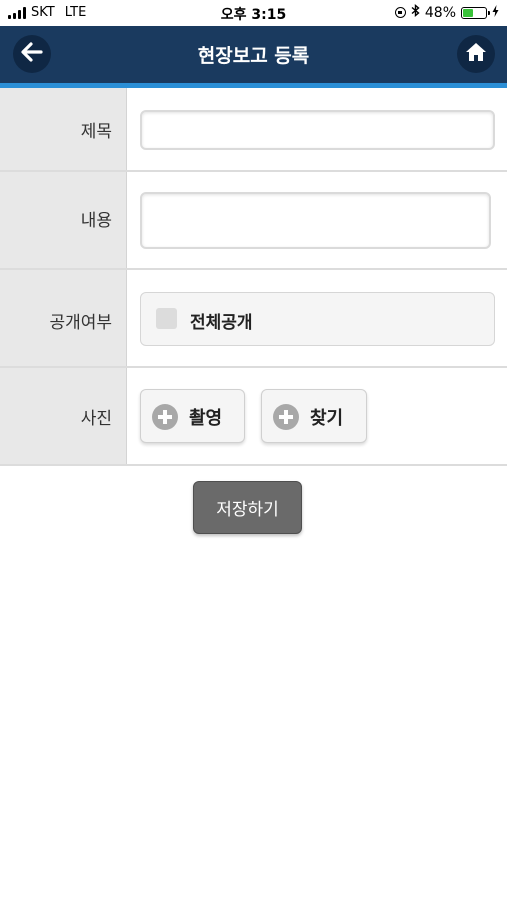  I want to click on rotation-lock-icon, so click(400, 12).